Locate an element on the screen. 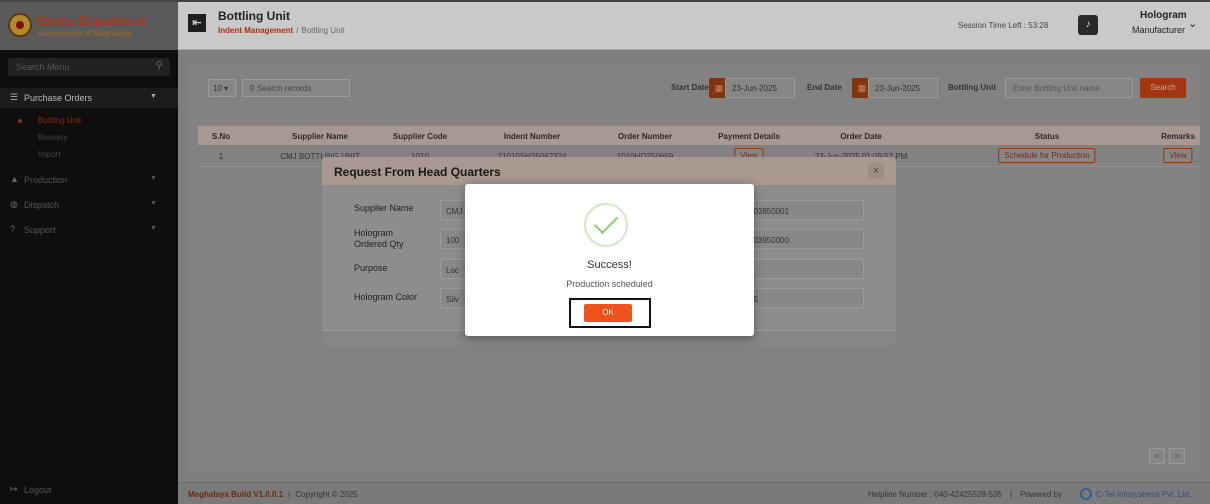 The height and width of the screenshot is (504, 1210). brand-title: Excise Department is located at coordinates (92, 21).